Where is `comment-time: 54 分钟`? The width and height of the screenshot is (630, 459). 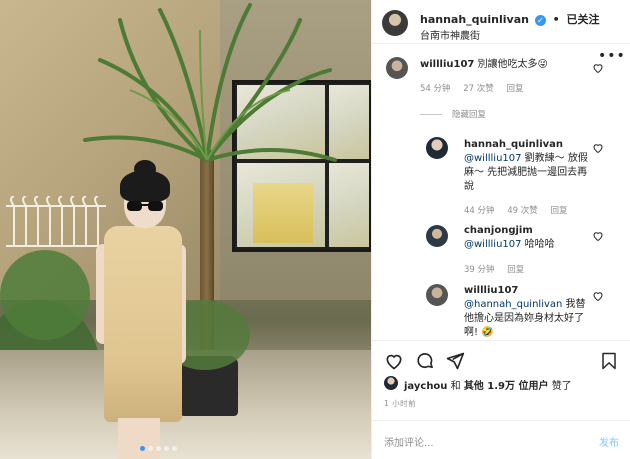 comment-time: 54 分钟 is located at coordinates (435, 89).